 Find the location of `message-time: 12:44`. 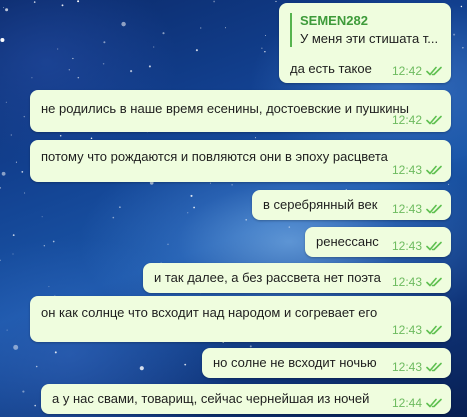

message-time: 12:44 is located at coordinates (406, 403).